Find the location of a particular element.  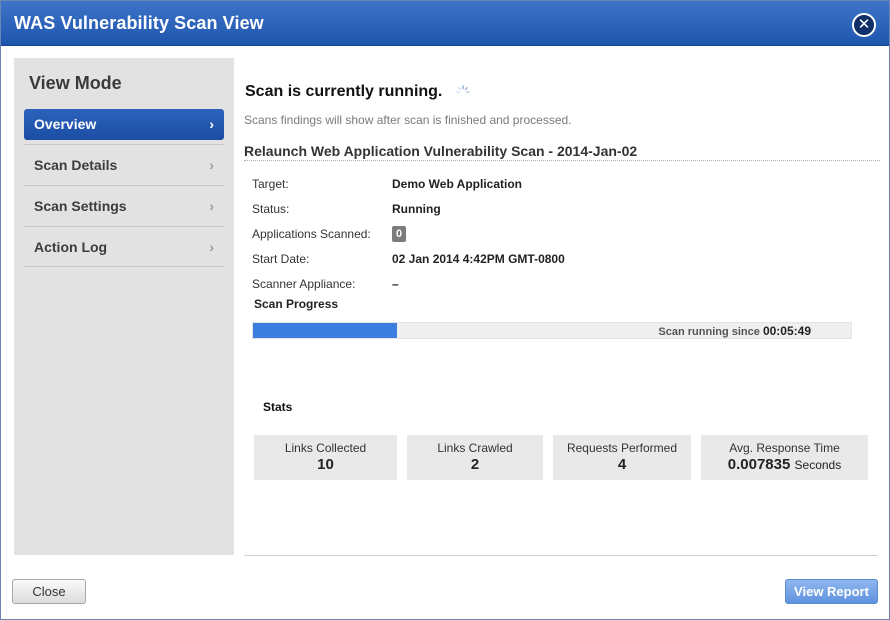

detail-value: 02 Jan 2014 4:42PM GMT-0800 is located at coordinates (478, 258).